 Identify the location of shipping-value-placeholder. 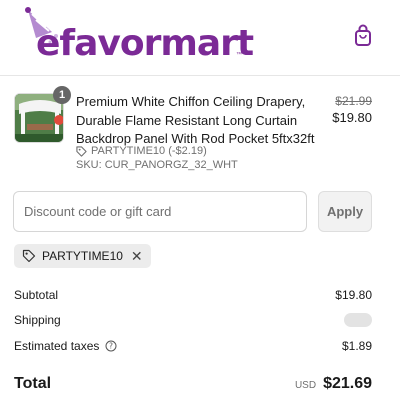
(358, 320).